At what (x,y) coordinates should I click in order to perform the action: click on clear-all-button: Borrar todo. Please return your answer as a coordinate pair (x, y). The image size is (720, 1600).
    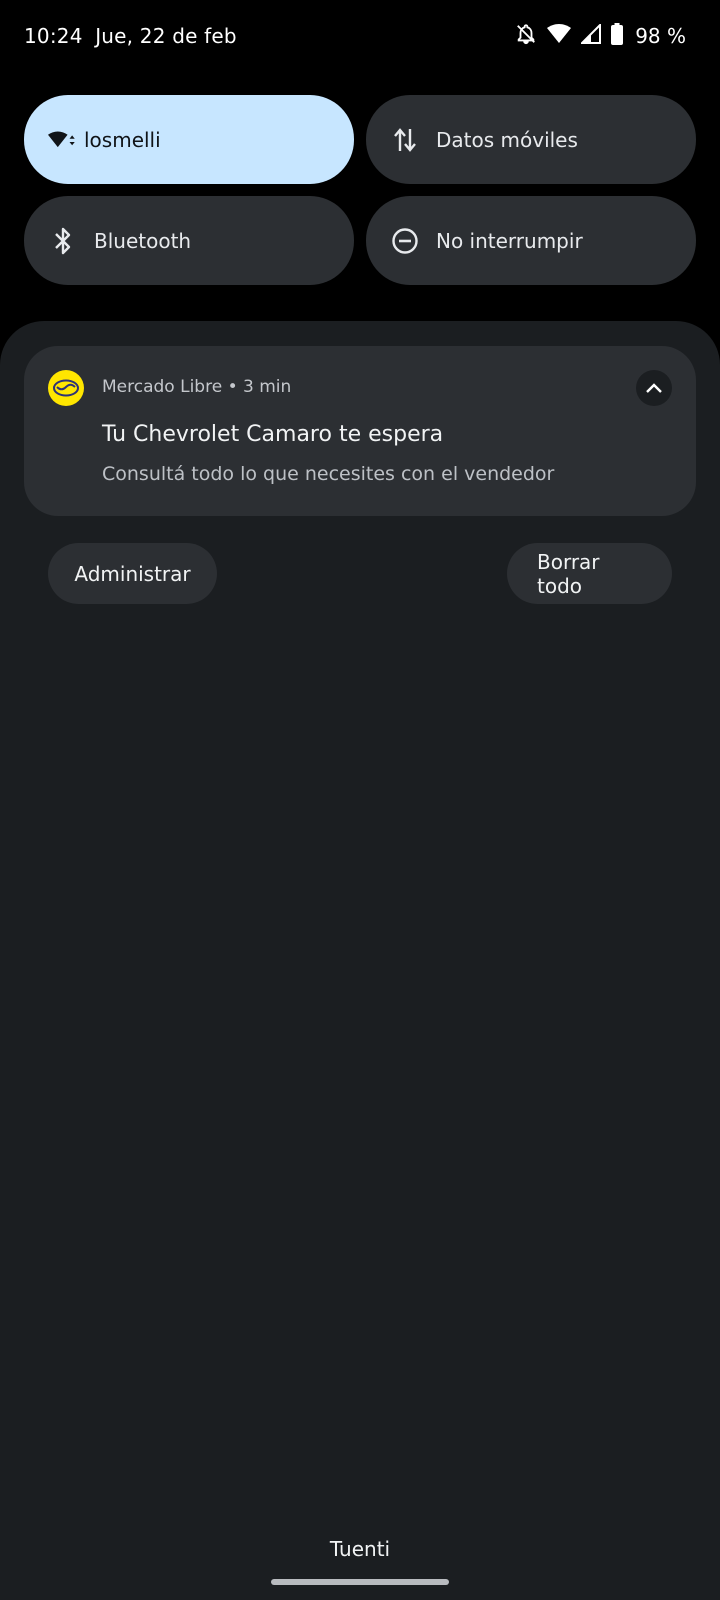
    Looking at the image, I should click on (589, 573).